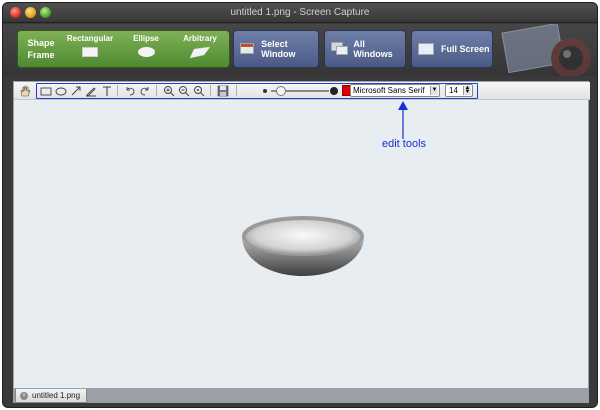  What do you see at coordinates (434, 90) in the screenshot?
I see `chevron-down-icon: ▼` at bounding box center [434, 90].